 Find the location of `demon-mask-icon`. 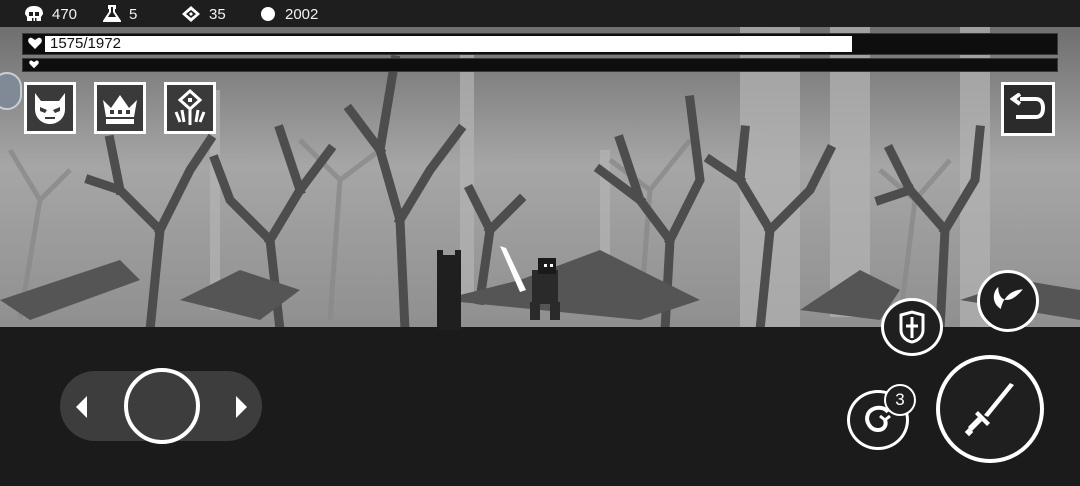

demon-mask-icon is located at coordinates (50, 108).